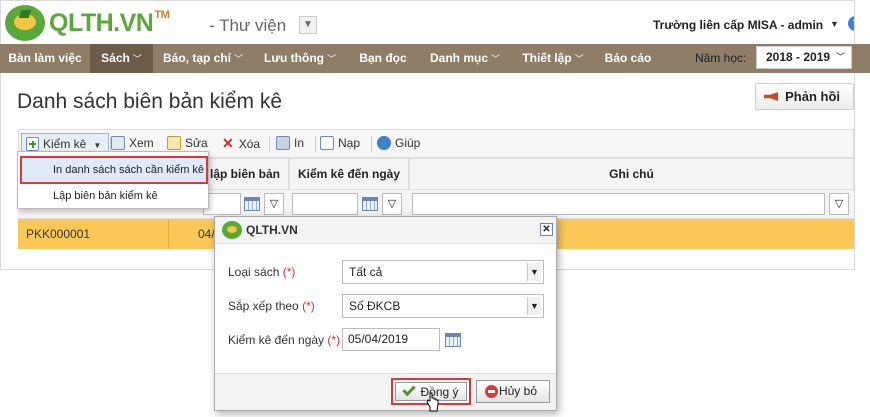 This screenshot has height=417, width=870. What do you see at coordinates (385, 391) in the screenshot?
I see `dialog-footer: Đồng ý Hủy bỏ` at bounding box center [385, 391].